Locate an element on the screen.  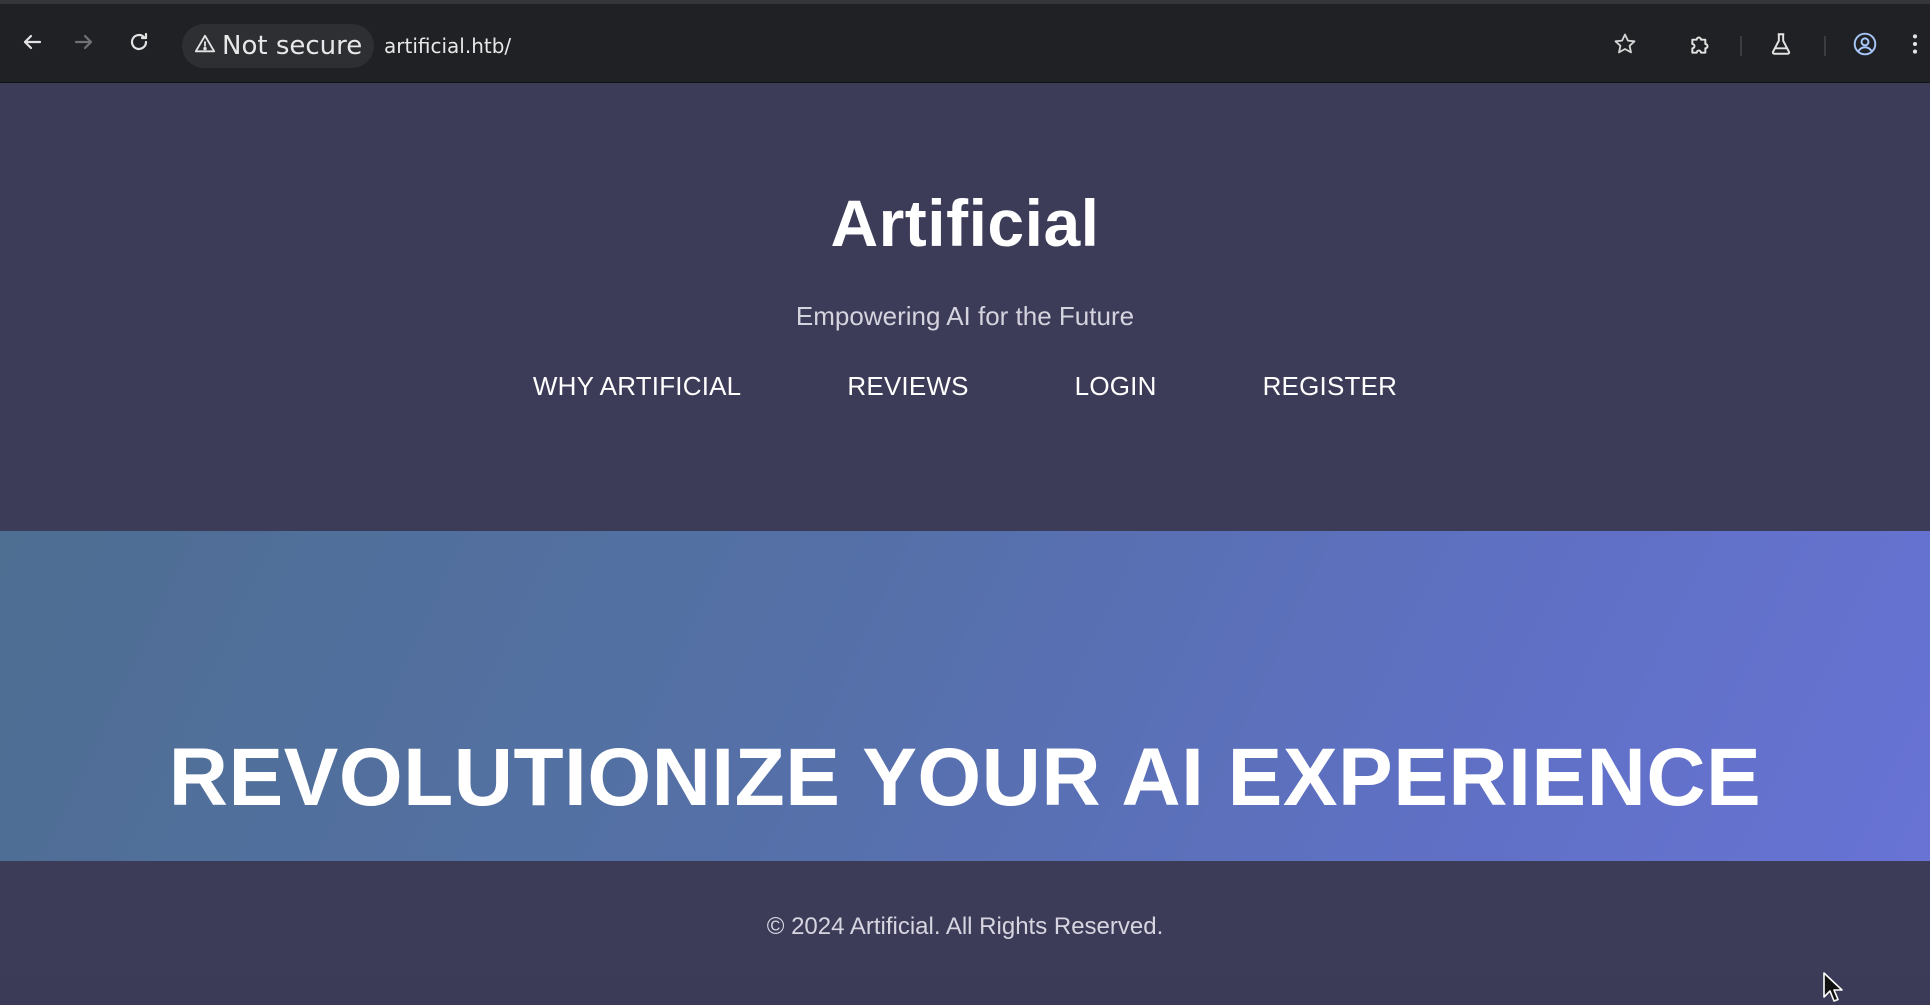
security-indicator: Not secure is located at coordinates (278, 46).